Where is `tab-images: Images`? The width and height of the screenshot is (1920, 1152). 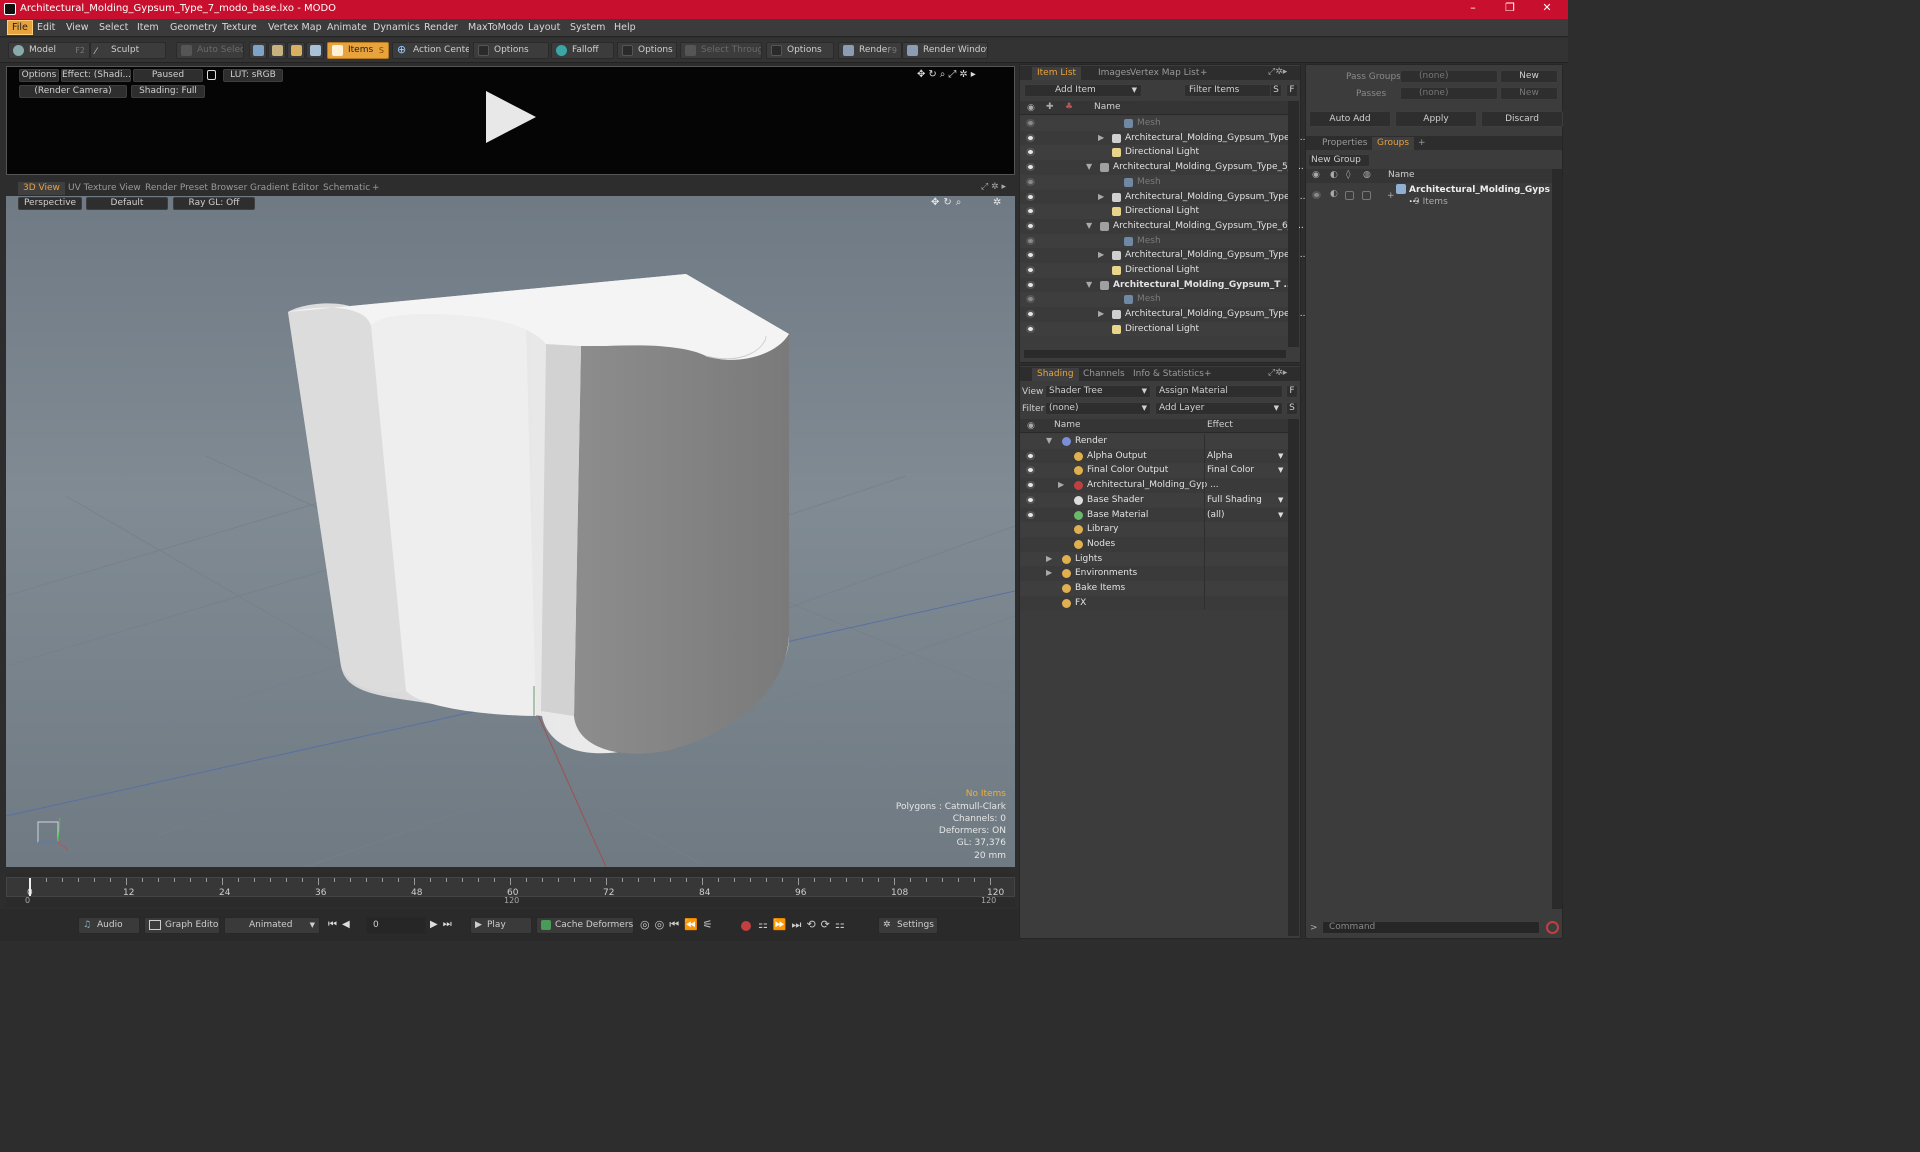
tab-images: Images is located at coordinates (1114, 73).